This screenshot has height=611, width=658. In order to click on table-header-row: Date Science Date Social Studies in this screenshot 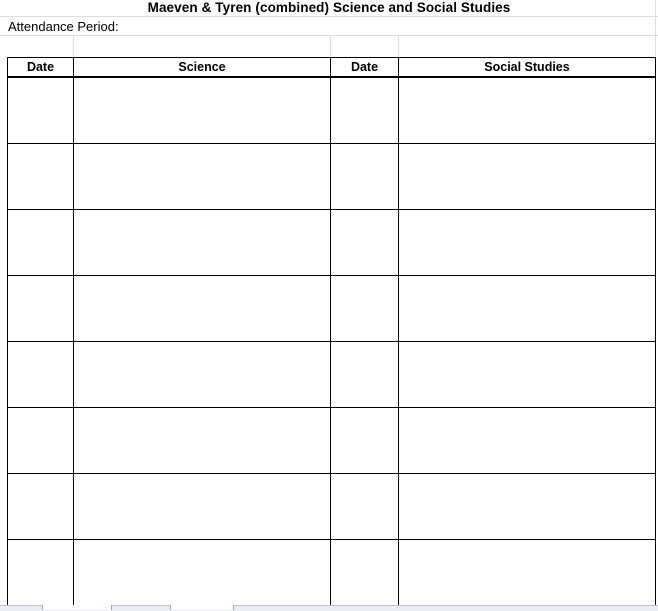, I will do `click(331, 67)`.